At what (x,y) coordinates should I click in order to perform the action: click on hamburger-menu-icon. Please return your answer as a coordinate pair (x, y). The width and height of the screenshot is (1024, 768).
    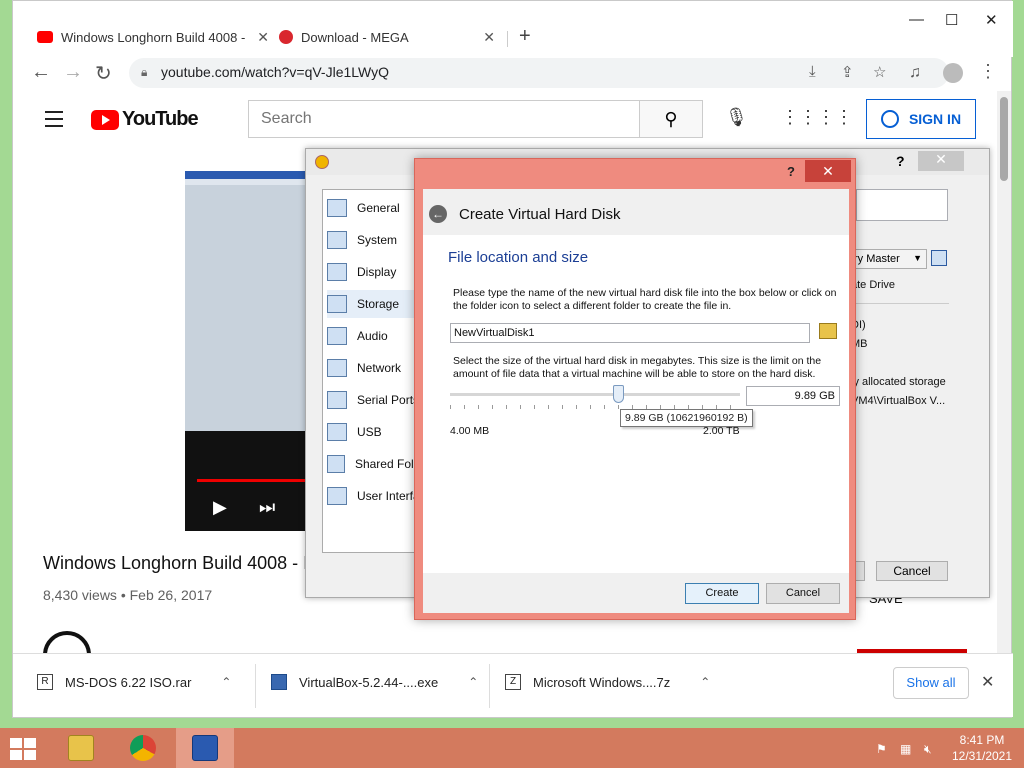
    Looking at the image, I should click on (54, 121).